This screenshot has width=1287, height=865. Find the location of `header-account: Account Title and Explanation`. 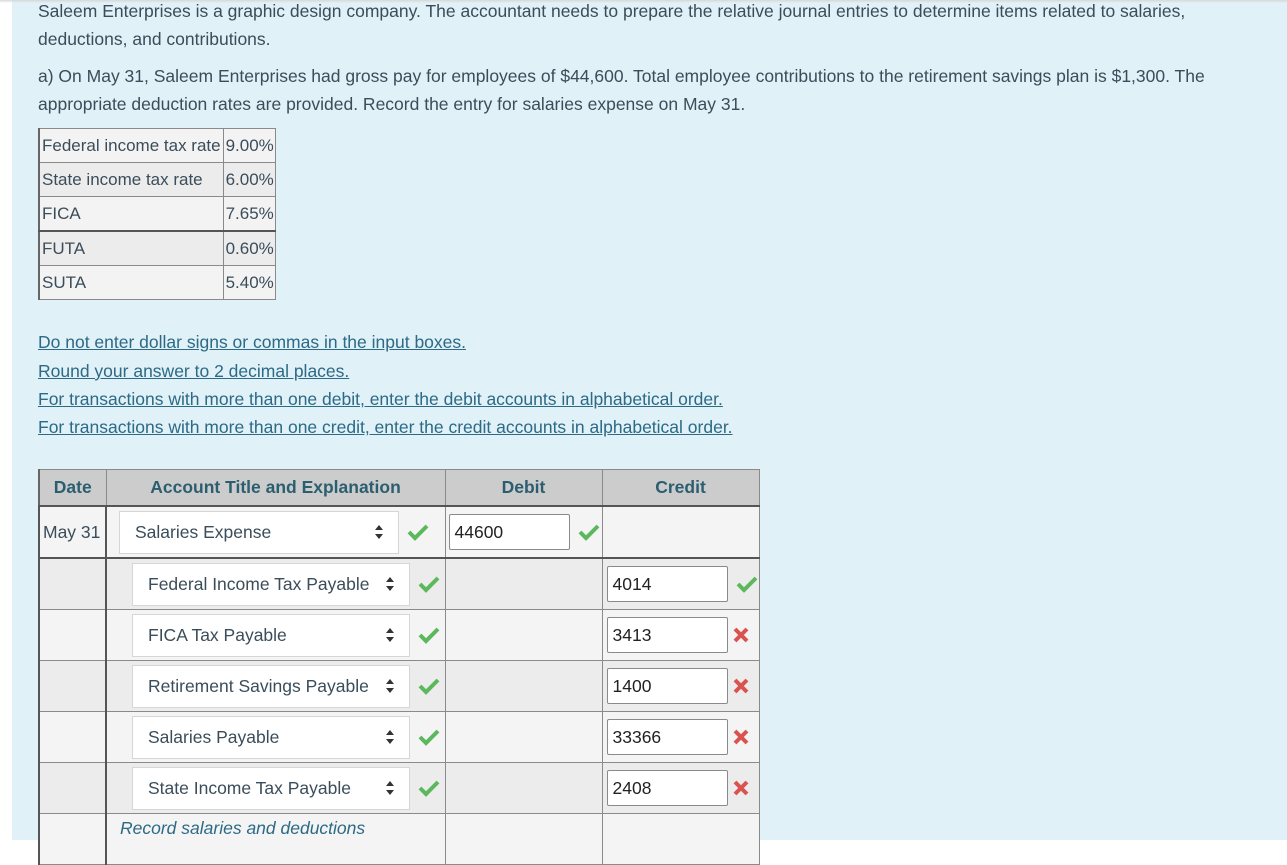

header-account: Account Title and Explanation is located at coordinates (275, 488).